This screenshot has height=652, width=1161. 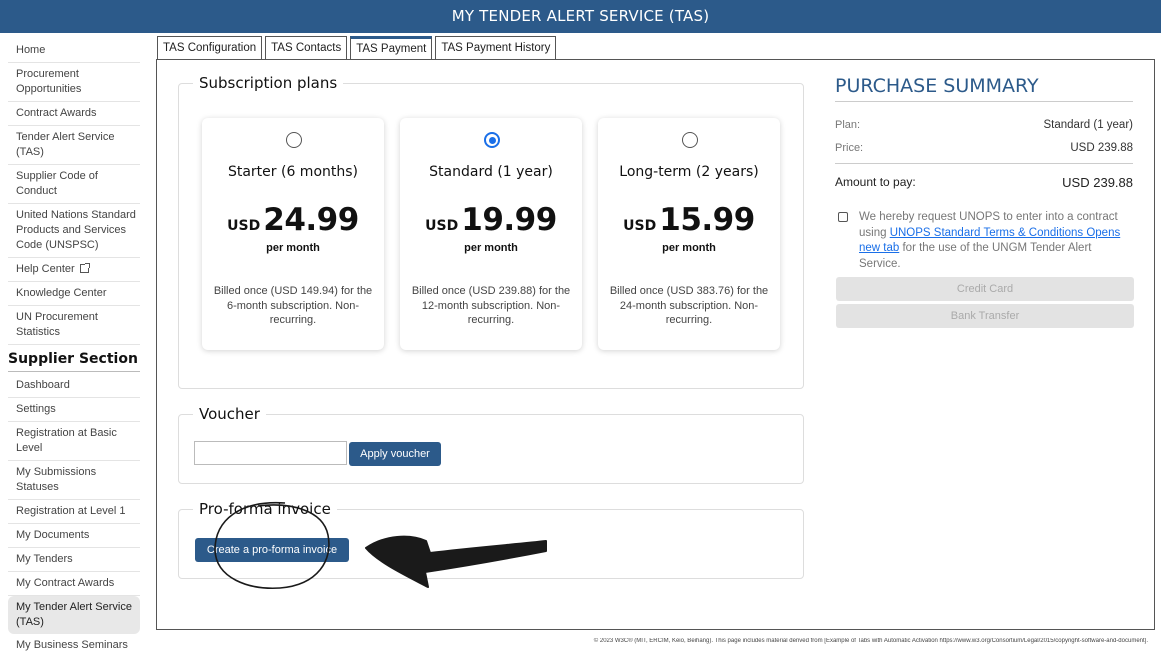 What do you see at coordinates (580, 16) in the screenshot?
I see `page-header: MY TENDER ALERT SERVICE (TAS)` at bounding box center [580, 16].